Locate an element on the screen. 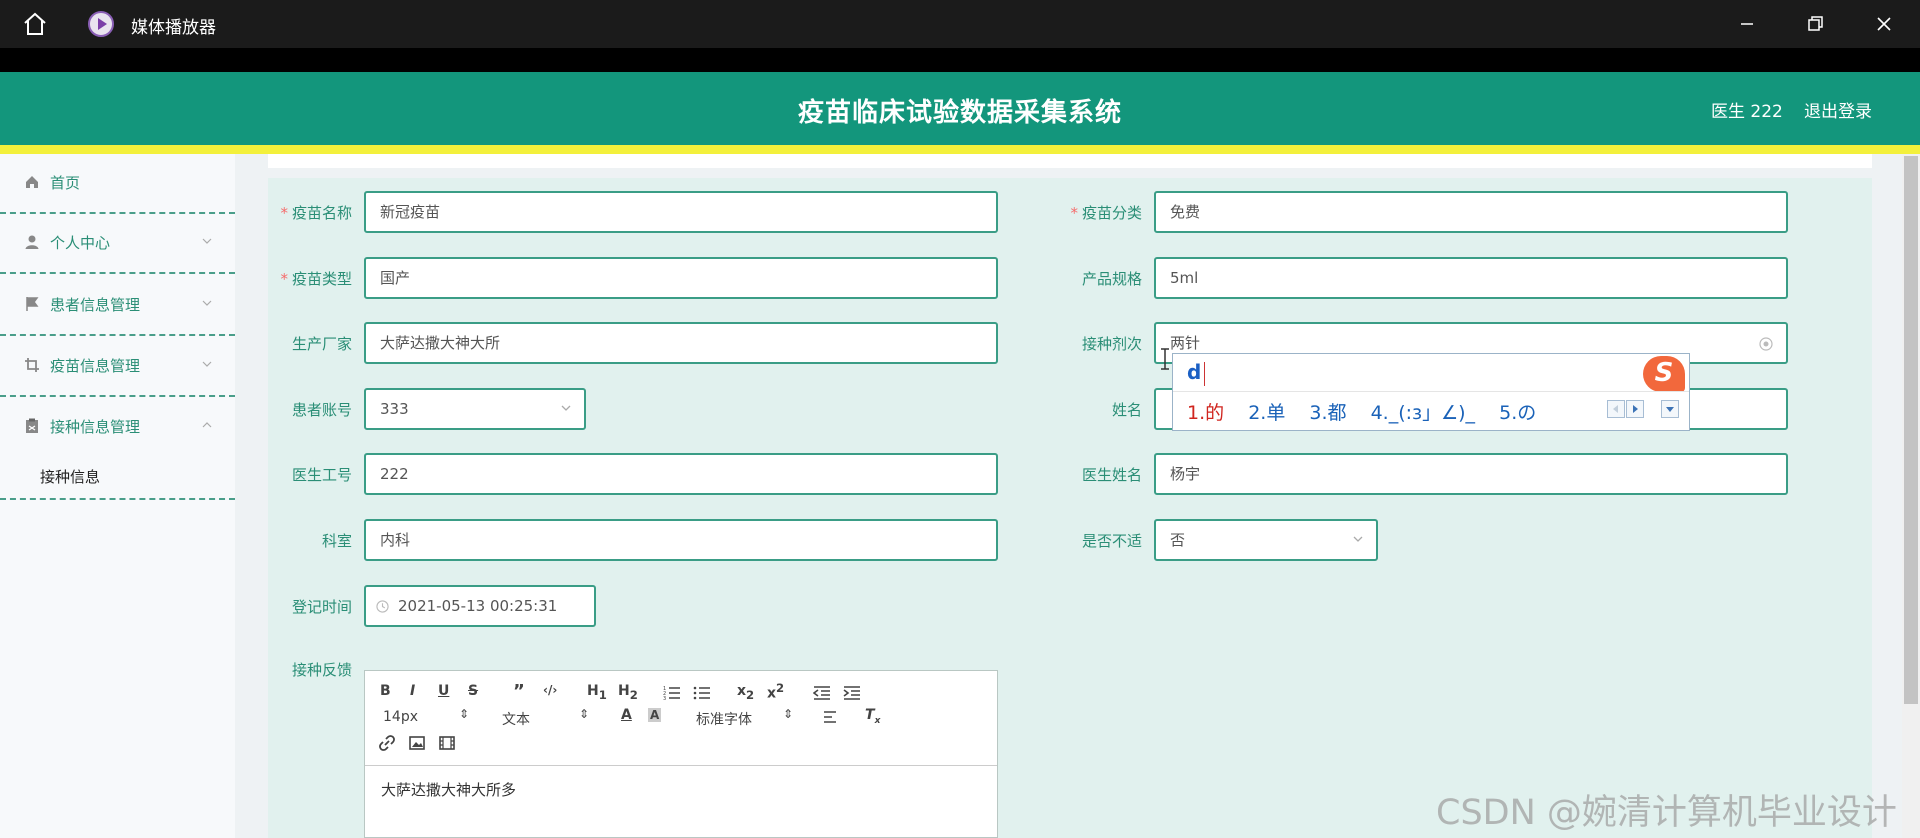 This screenshot has height=838, width=1920. clear-icon is located at coordinates (1766, 344).